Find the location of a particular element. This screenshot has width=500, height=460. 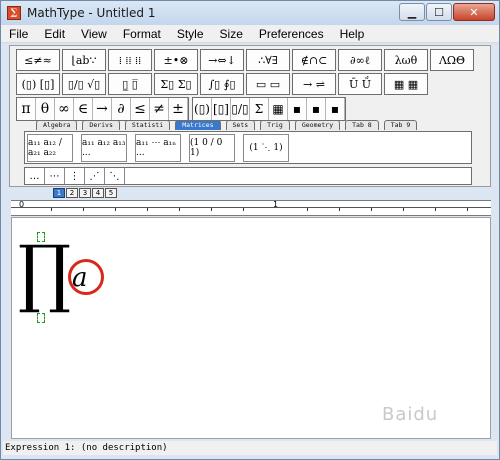

vertical-ellipsis-button: ⋮ is located at coordinates (75, 176).